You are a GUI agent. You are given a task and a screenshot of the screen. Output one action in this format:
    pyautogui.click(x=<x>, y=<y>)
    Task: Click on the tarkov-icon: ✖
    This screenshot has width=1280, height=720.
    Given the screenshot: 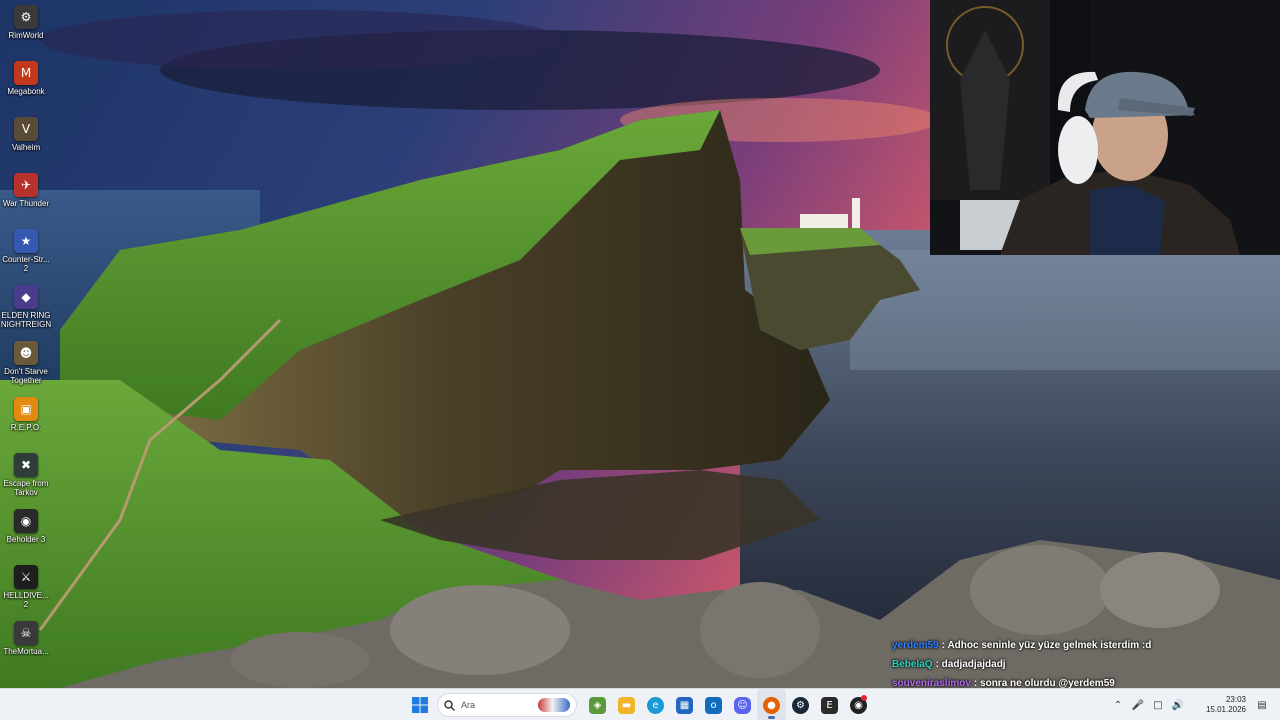 What is the action you would take?
    pyautogui.click(x=26, y=465)
    